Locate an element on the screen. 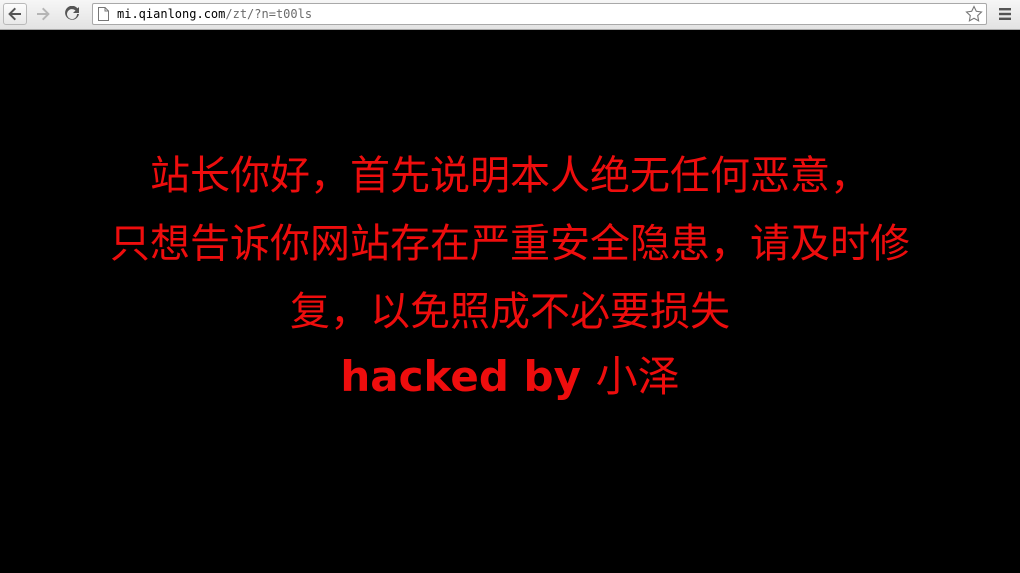 The image size is (1020, 573). forward-arrow-icon is located at coordinates (43, 14).